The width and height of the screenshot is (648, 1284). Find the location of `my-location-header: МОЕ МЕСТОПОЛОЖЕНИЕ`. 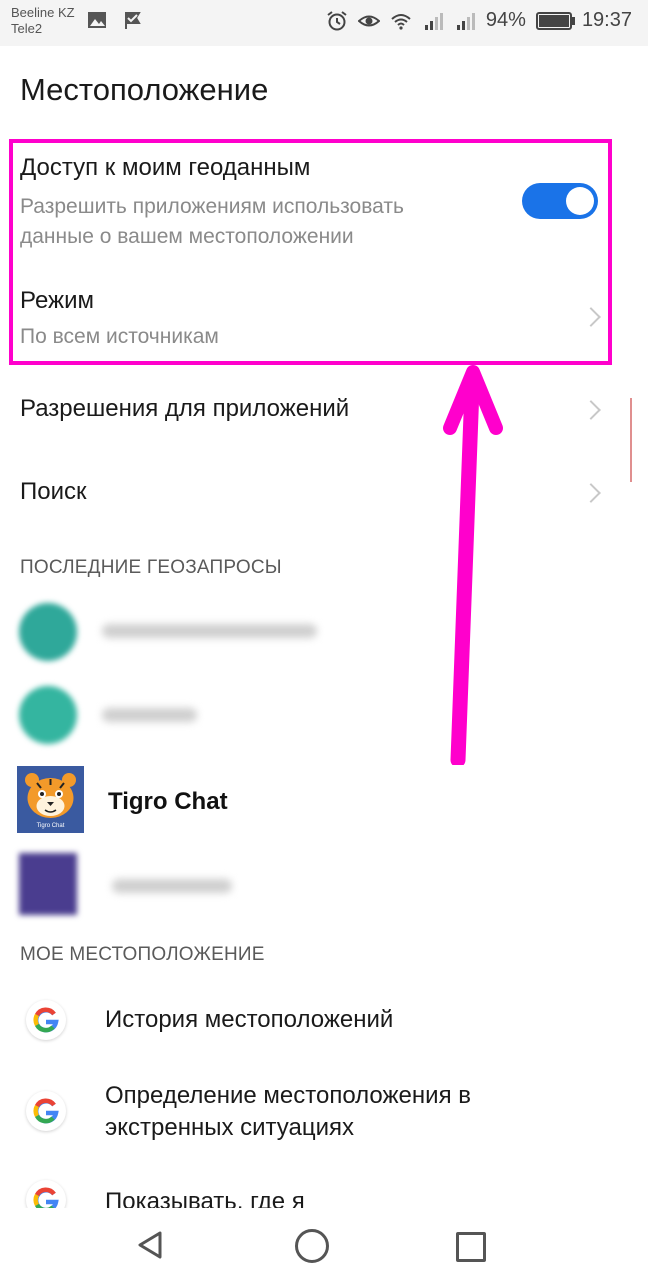

my-location-header: МОЕ МЕСТОПОЛОЖЕНИЕ is located at coordinates (142, 954).